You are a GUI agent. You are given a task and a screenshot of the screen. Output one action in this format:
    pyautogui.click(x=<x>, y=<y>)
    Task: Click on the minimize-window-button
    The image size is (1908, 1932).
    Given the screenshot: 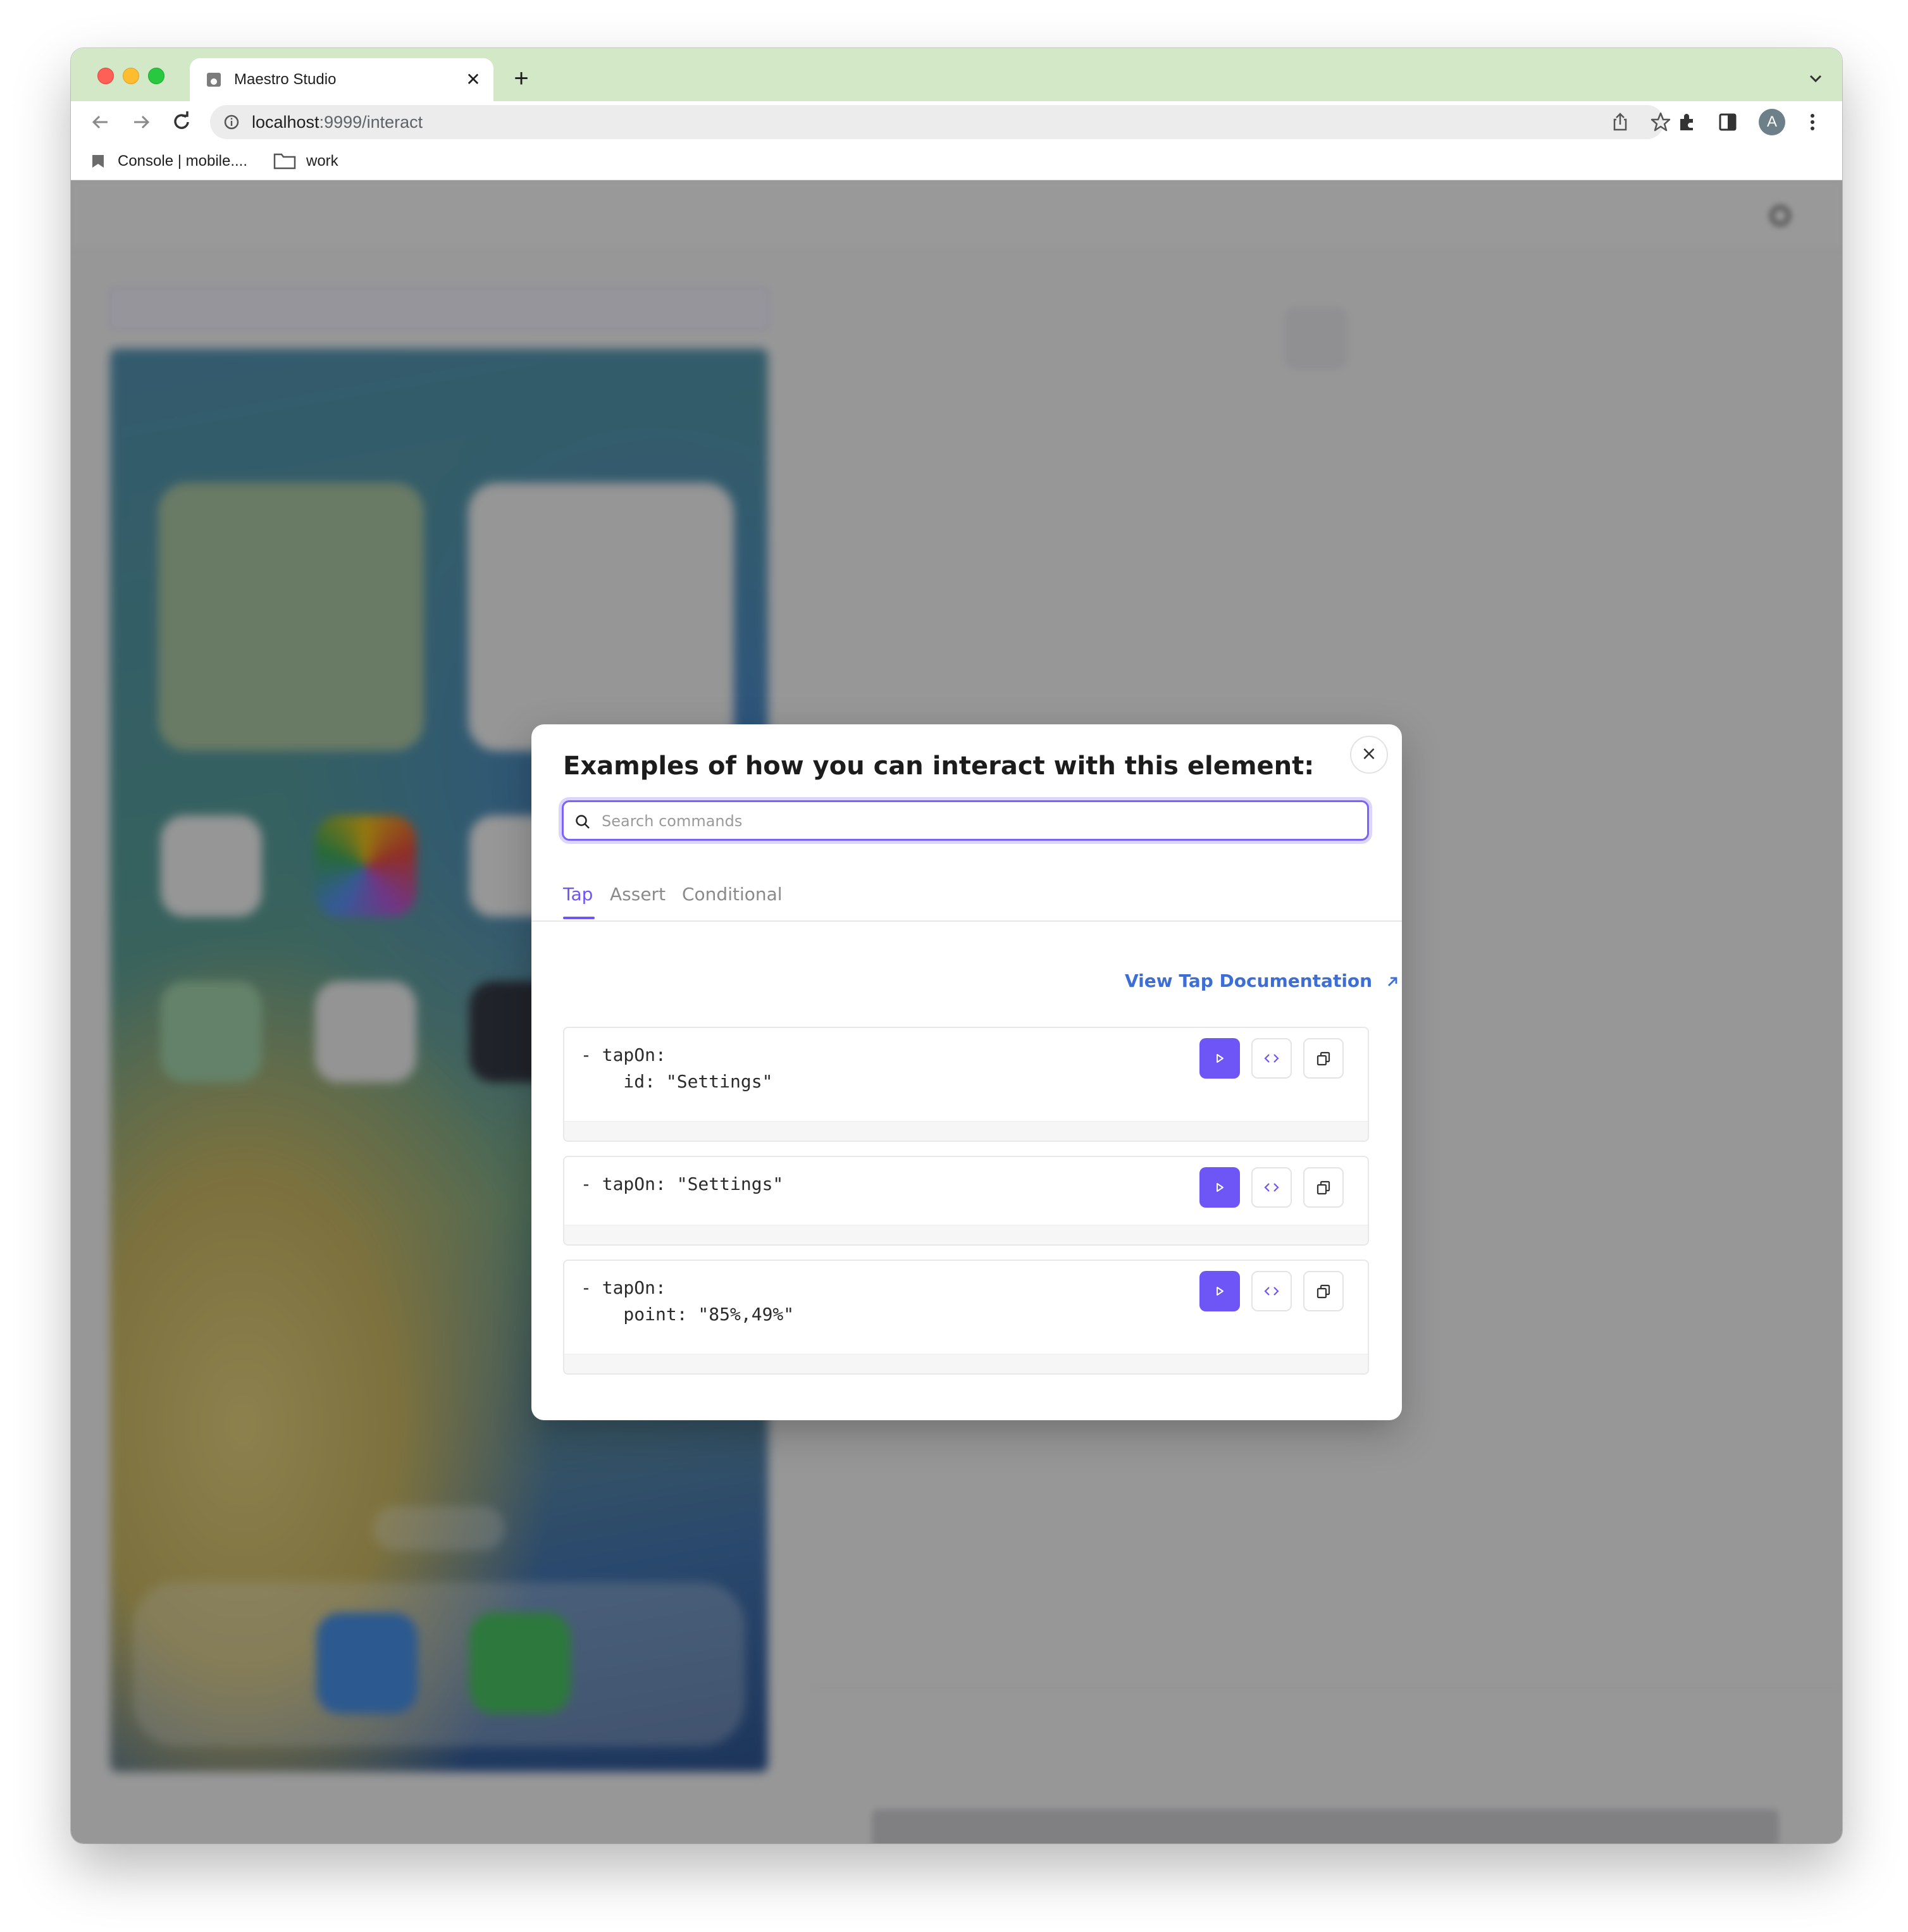 What is the action you would take?
    pyautogui.click(x=131, y=76)
    